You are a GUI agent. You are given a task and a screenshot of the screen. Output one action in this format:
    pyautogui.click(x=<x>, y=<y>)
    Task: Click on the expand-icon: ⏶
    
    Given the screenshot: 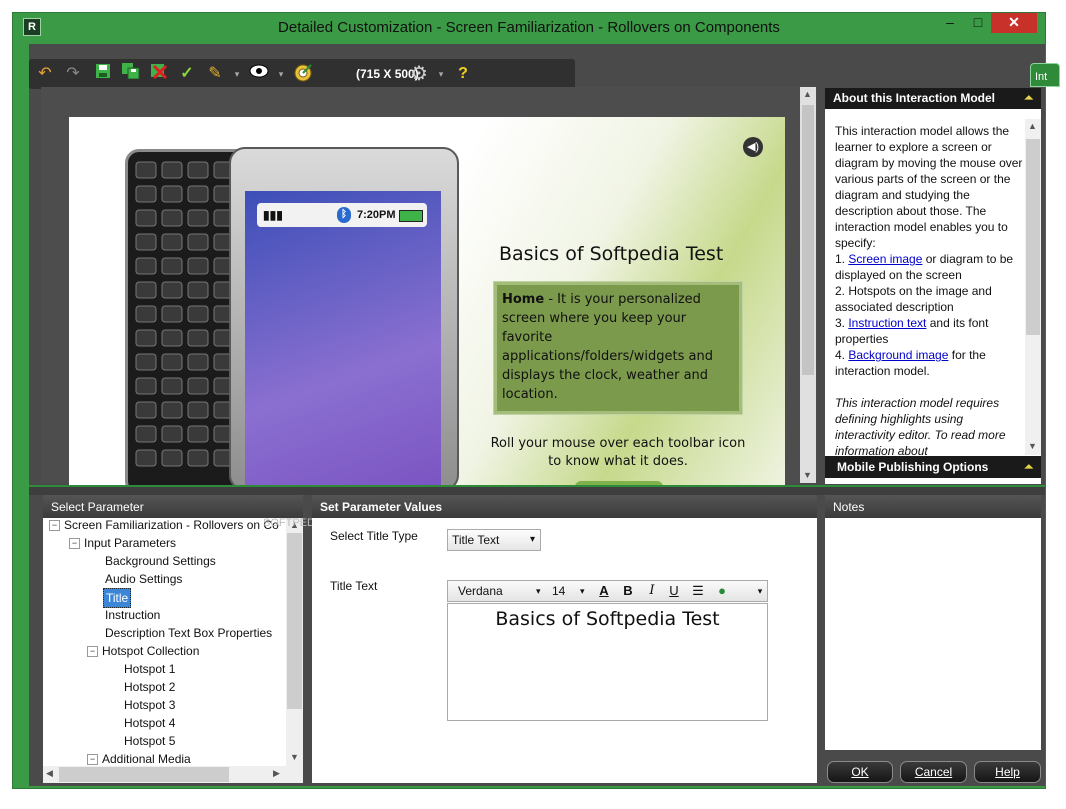 What is the action you would take?
    pyautogui.click(x=1028, y=467)
    